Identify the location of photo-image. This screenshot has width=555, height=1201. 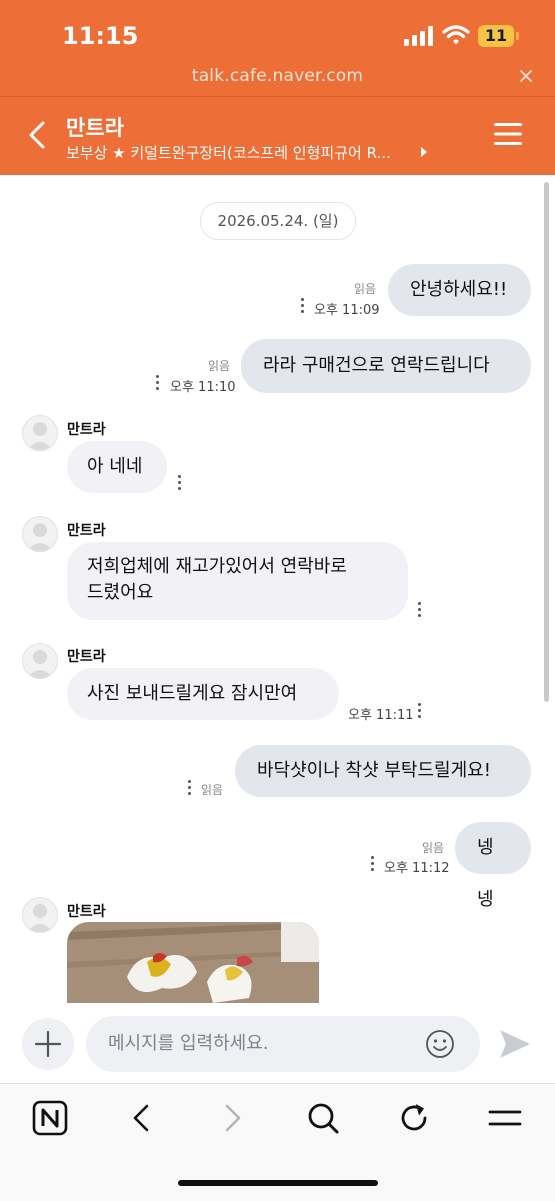
(193, 962).